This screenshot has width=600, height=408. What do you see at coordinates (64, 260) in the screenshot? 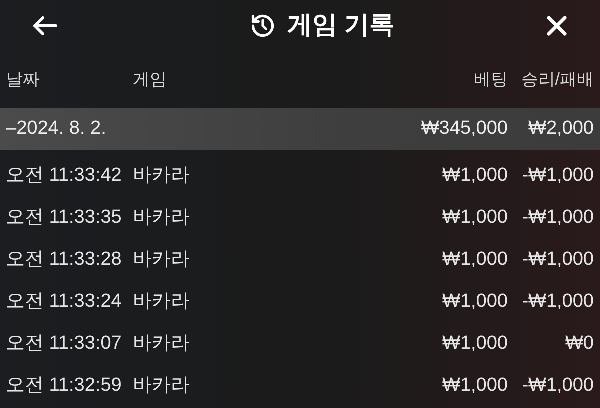
I see `table-cell-text: 오전 11:33:28` at bounding box center [64, 260].